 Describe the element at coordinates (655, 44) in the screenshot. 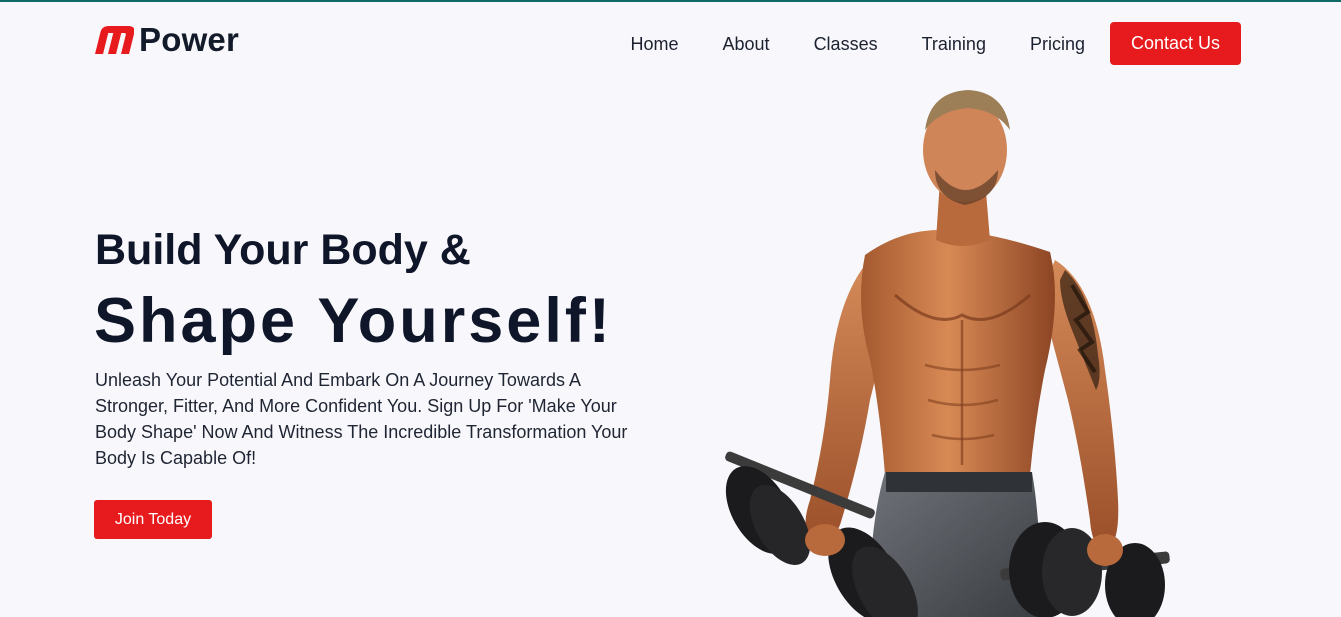

I see `nav-link-home: Home` at that location.